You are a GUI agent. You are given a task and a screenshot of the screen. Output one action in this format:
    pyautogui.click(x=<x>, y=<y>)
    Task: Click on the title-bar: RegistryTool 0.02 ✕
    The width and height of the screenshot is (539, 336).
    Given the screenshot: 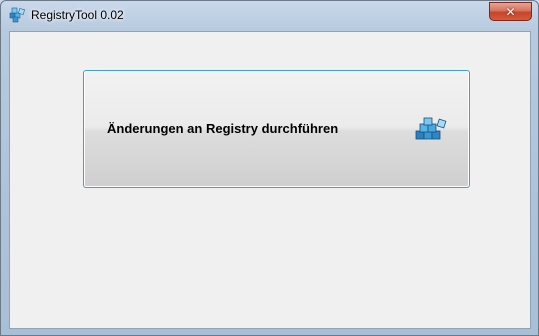 What is the action you would take?
    pyautogui.click(x=269, y=15)
    